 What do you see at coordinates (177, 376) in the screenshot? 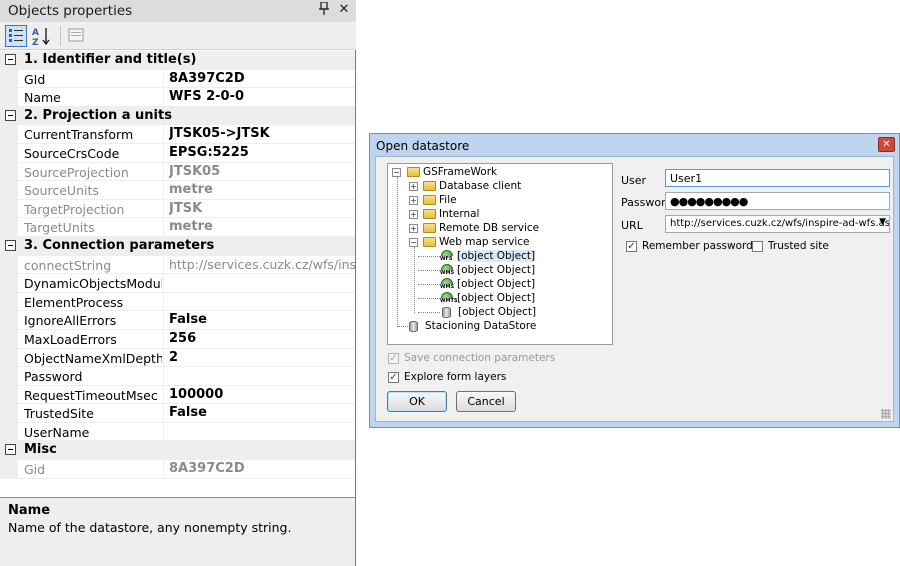
I see `property-row: Password` at bounding box center [177, 376].